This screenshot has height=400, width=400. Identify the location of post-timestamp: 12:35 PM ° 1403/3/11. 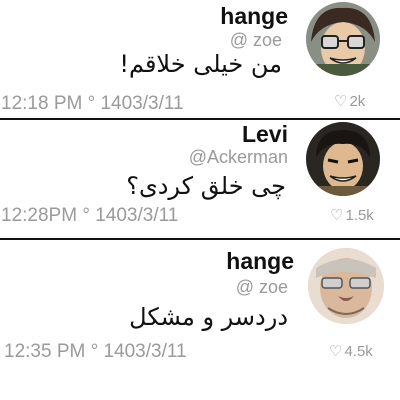
(95, 351).